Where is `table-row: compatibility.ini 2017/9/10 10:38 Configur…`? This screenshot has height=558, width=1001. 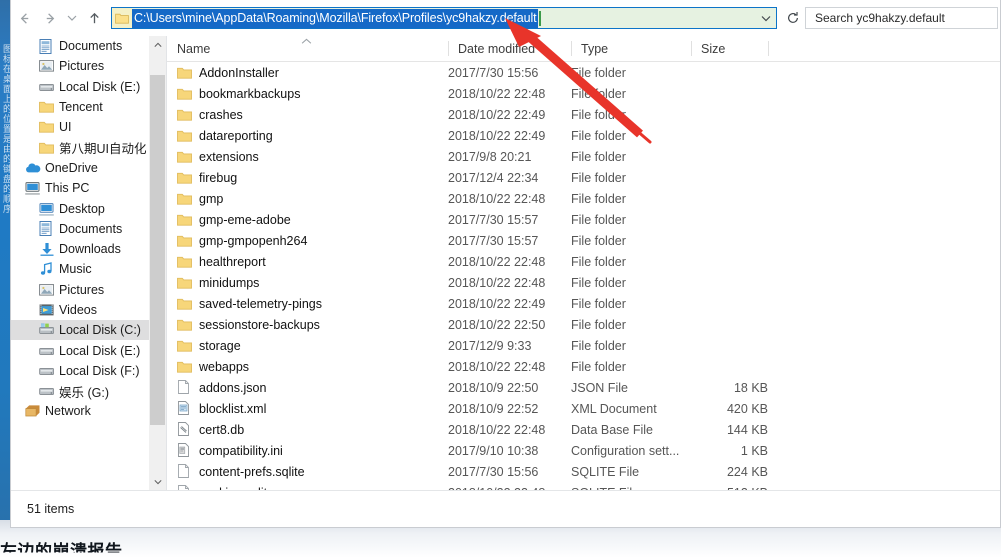
table-row: compatibility.ini 2017/9/10 10:38 Configur… is located at coordinates (583, 450).